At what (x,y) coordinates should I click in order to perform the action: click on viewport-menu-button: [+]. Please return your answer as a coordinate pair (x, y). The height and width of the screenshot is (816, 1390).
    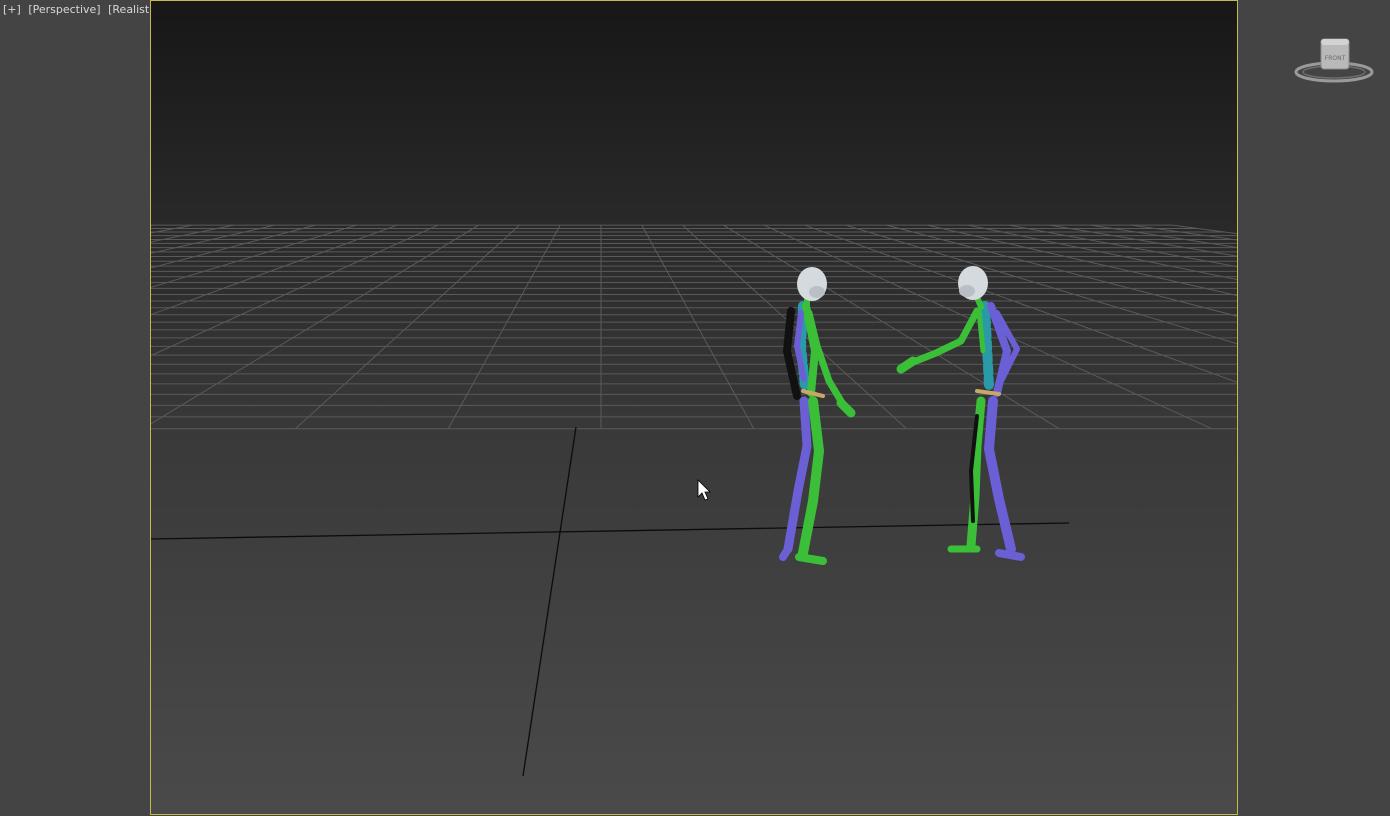
    Looking at the image, I should click on (12, 9).